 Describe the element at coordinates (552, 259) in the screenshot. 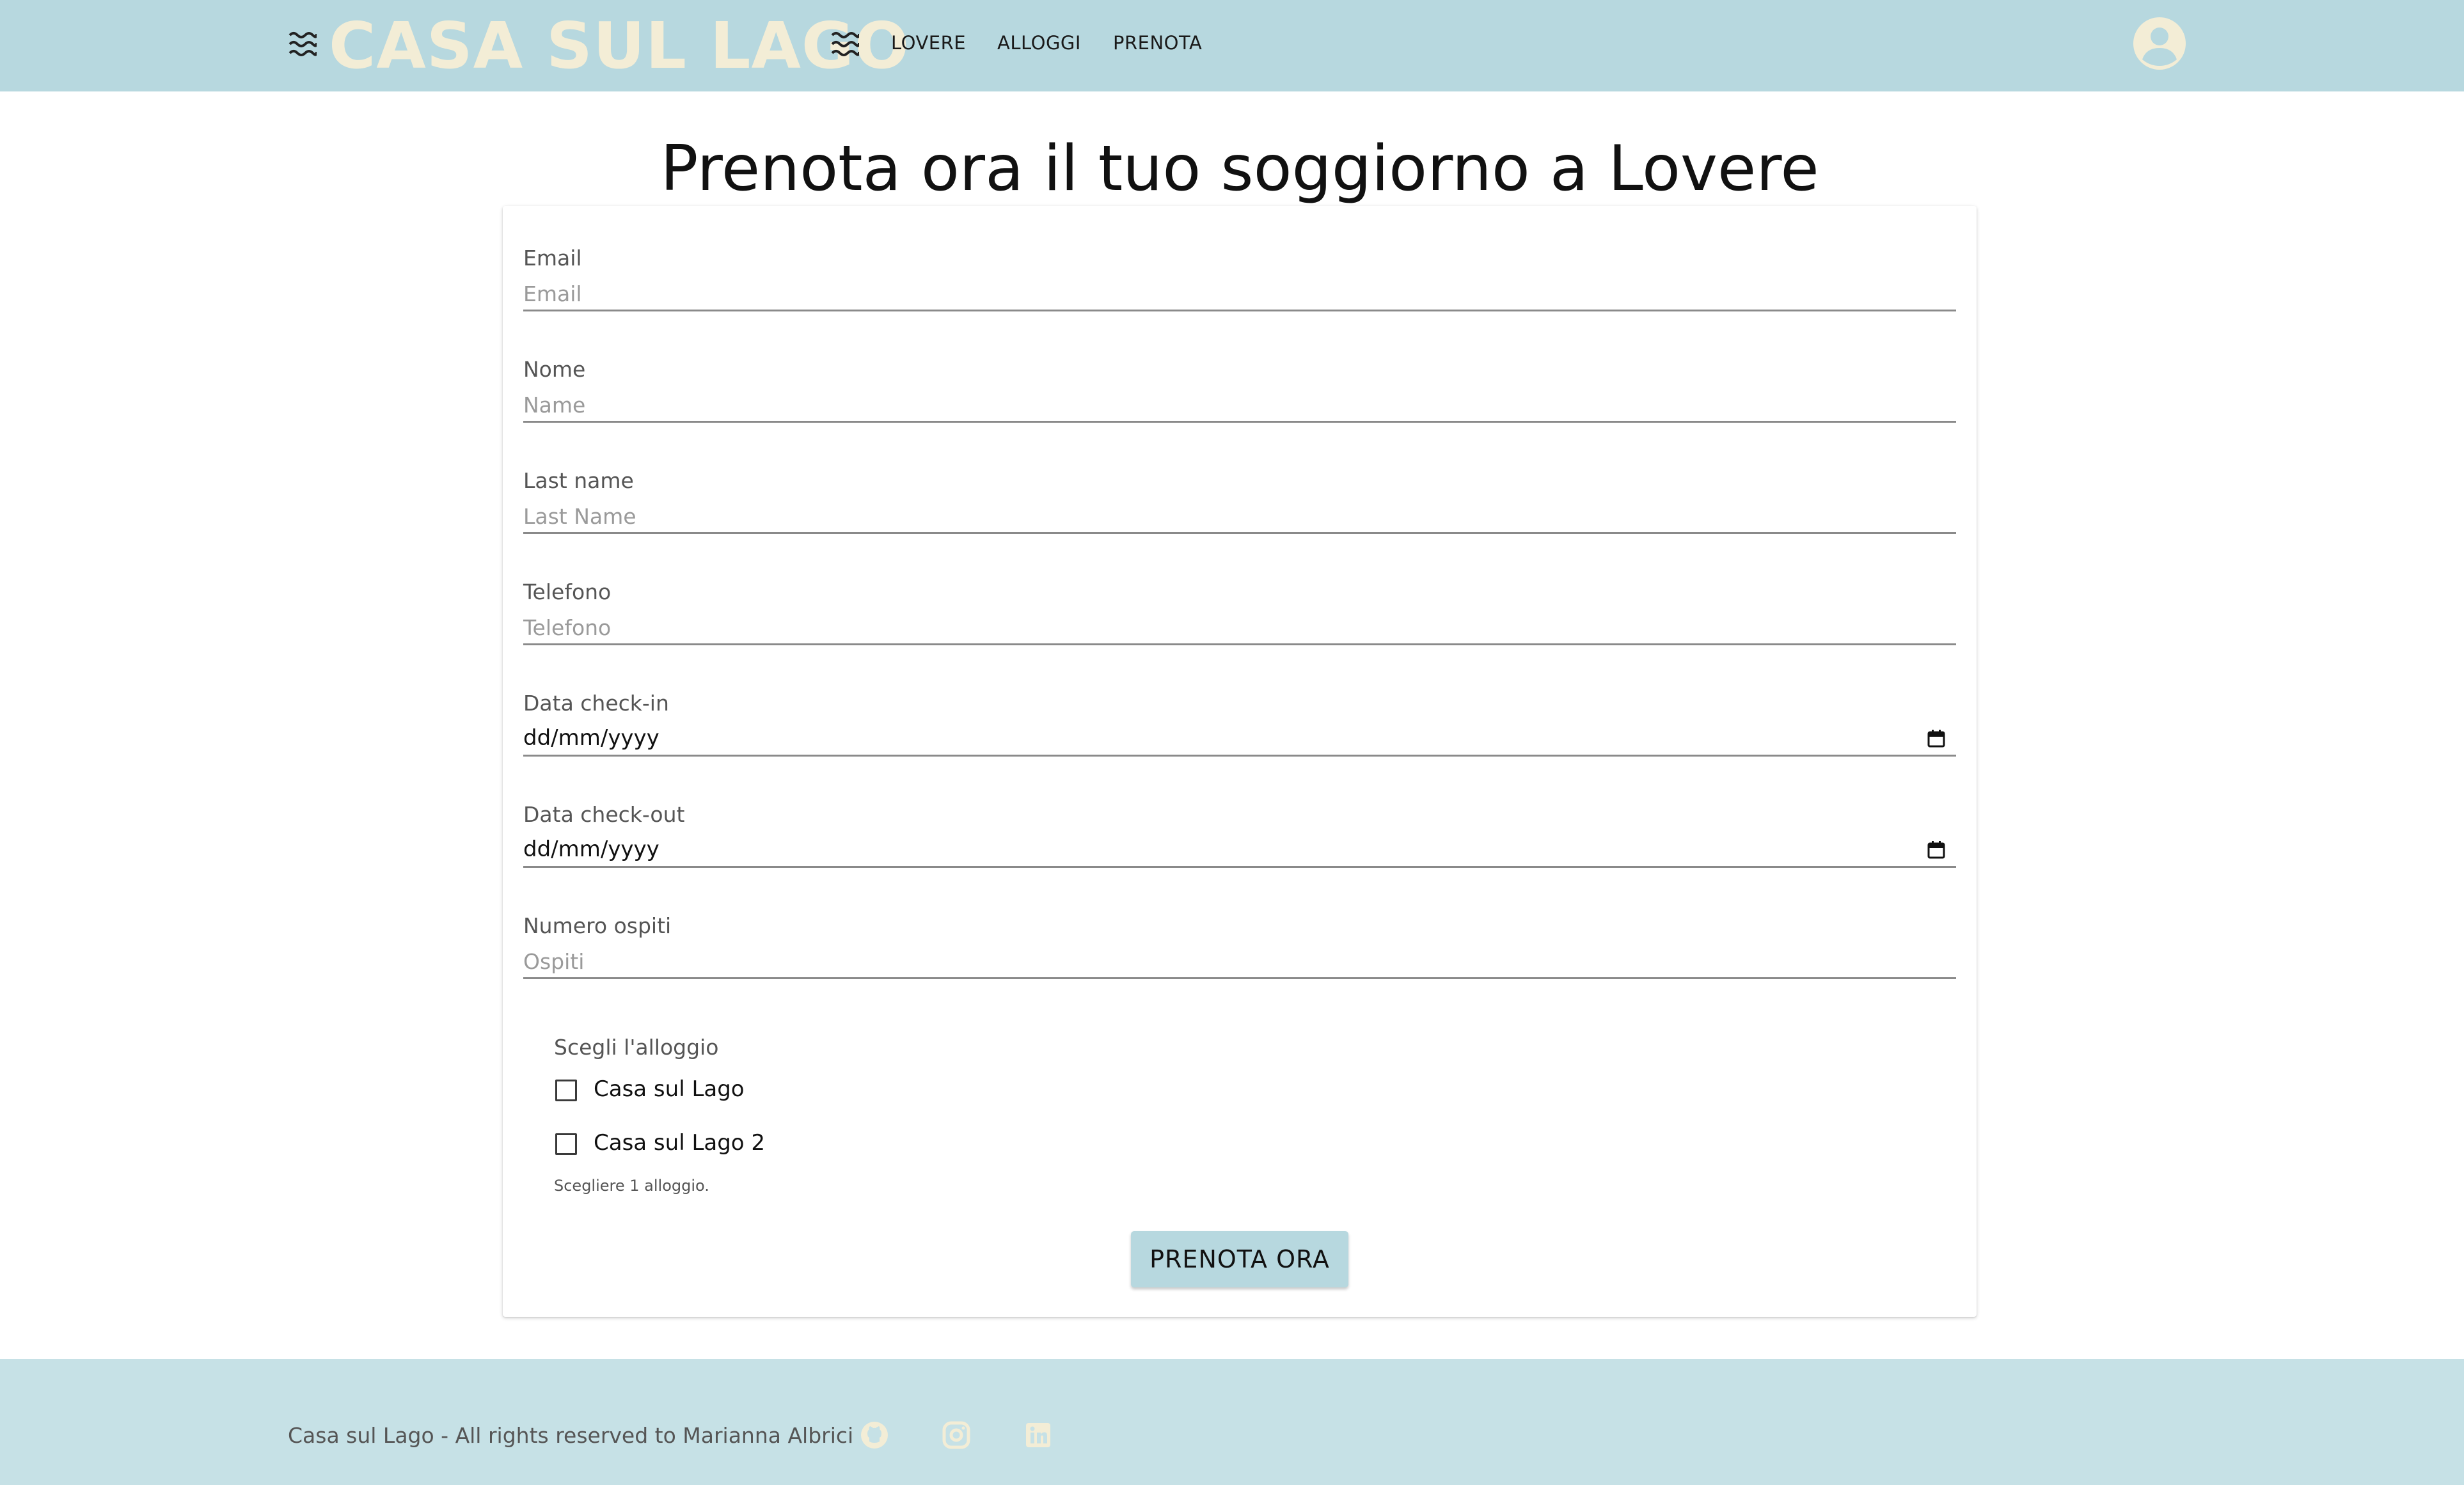

I see `email-label: Email` at that location.